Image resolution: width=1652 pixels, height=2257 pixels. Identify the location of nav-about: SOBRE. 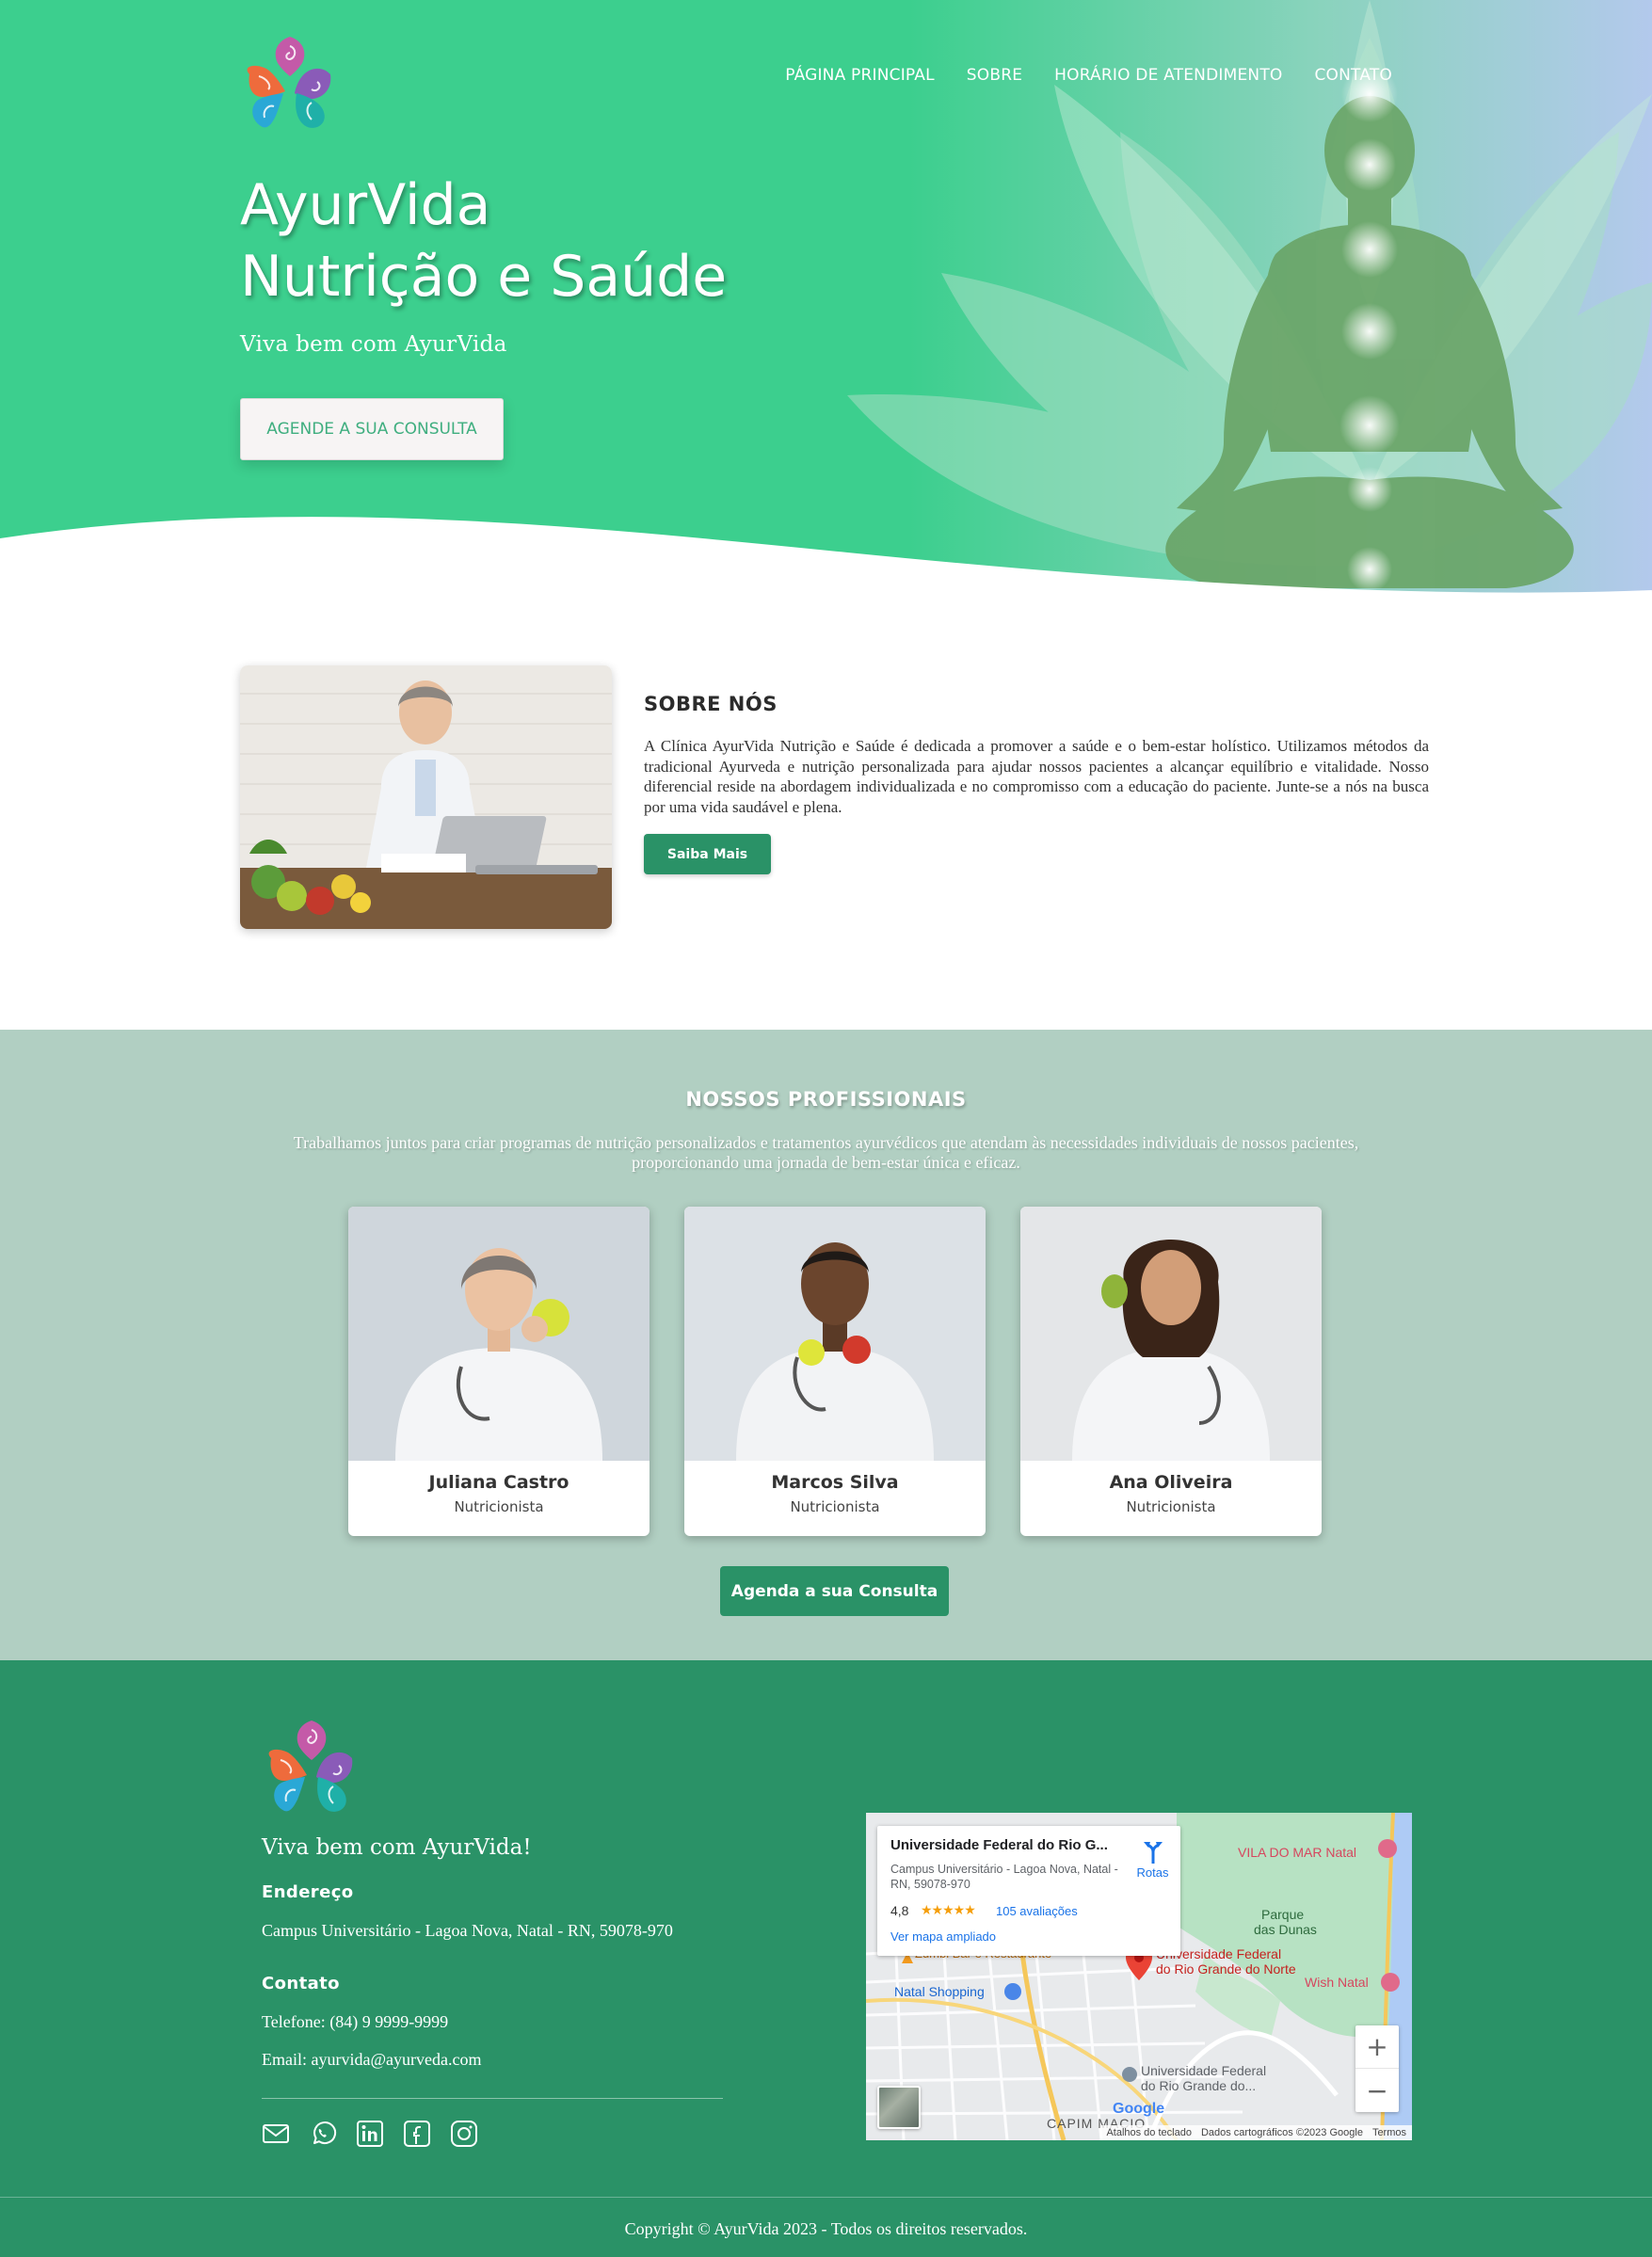
(994, 75).